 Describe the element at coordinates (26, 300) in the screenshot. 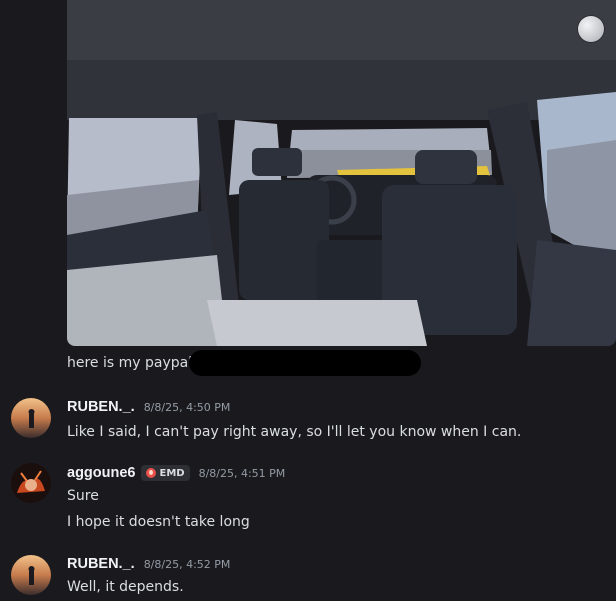

I see `left-rail` at that location.